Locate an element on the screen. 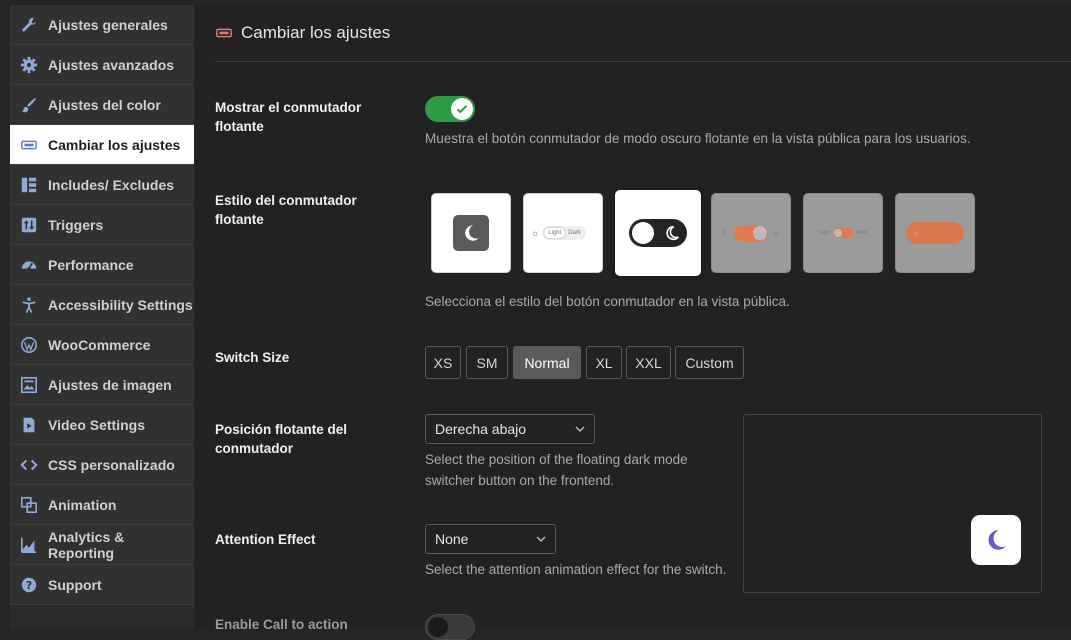  style-option-5: Light Dark is located at coordinates (843, 233).